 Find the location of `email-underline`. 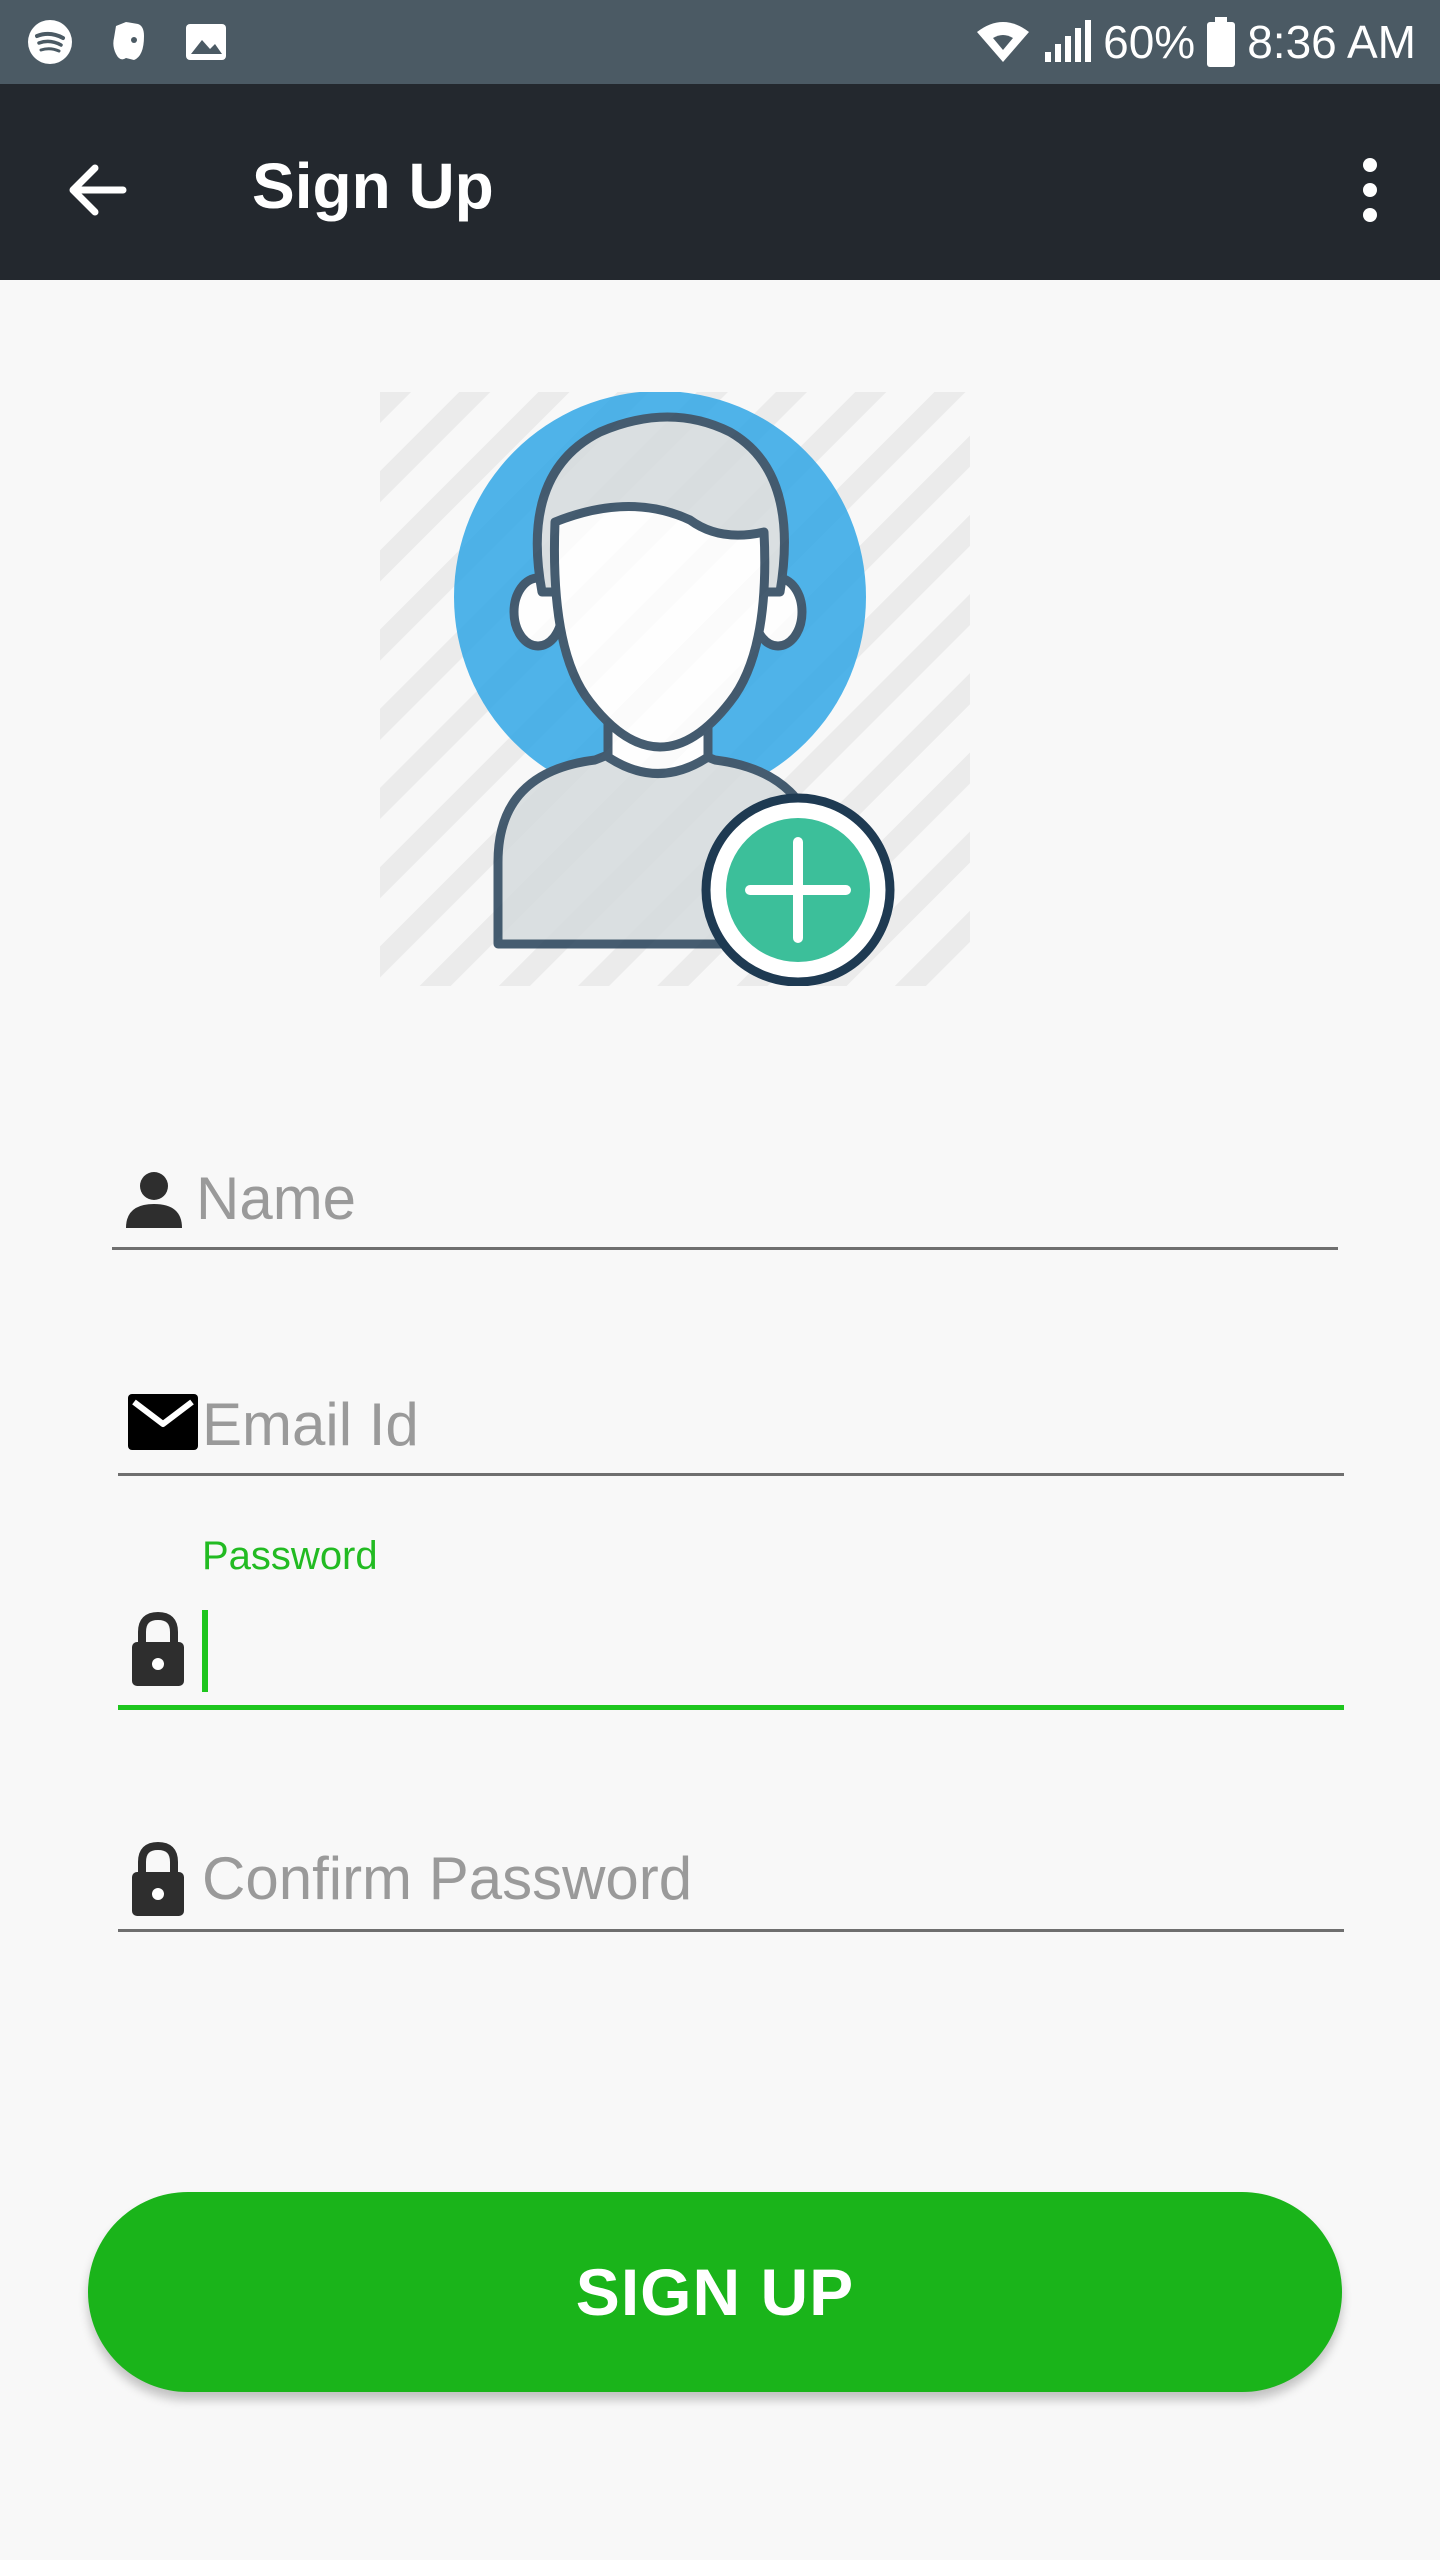

email-underline is located at coordinates (731, 1474).